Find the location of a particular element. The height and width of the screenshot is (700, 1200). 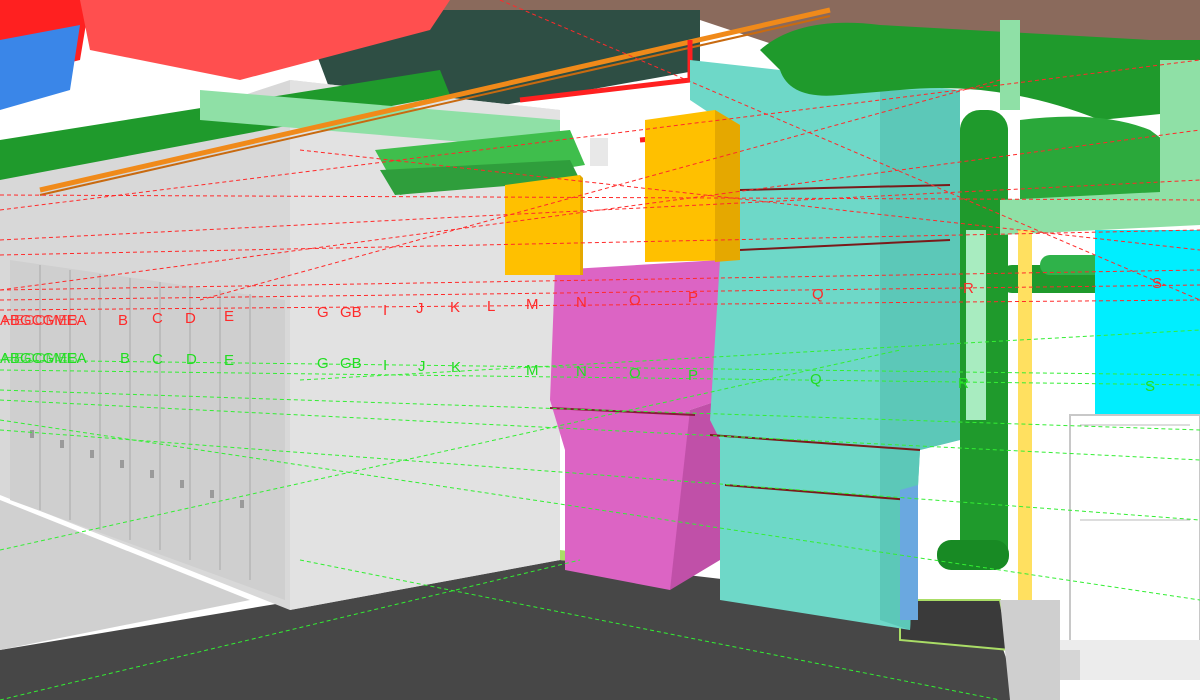

grid-label-lower-k: K is located at coordinates (456, 367).